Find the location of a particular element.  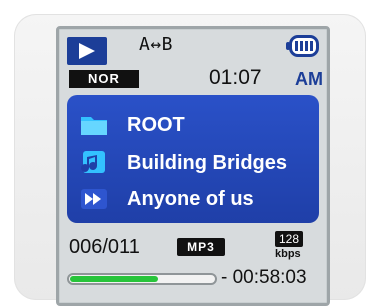

bitrate-indicator: 128 kbps is located at coordinates (295, 246).